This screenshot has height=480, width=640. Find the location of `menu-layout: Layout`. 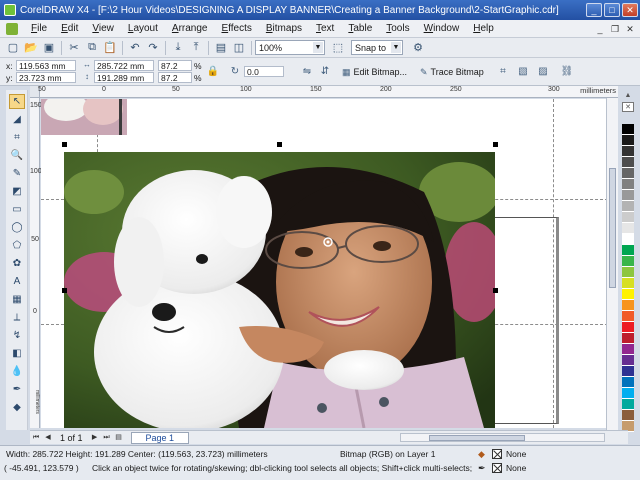

menu-layout: Layout is located at coordinates (143, 28).